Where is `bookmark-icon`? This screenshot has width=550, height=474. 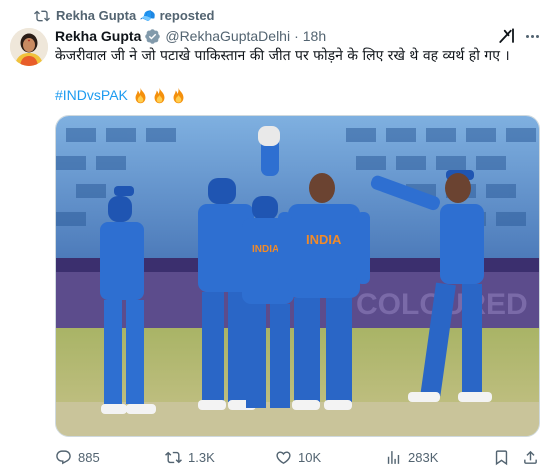 bookmark-icon is located at coordinates (501, 458).